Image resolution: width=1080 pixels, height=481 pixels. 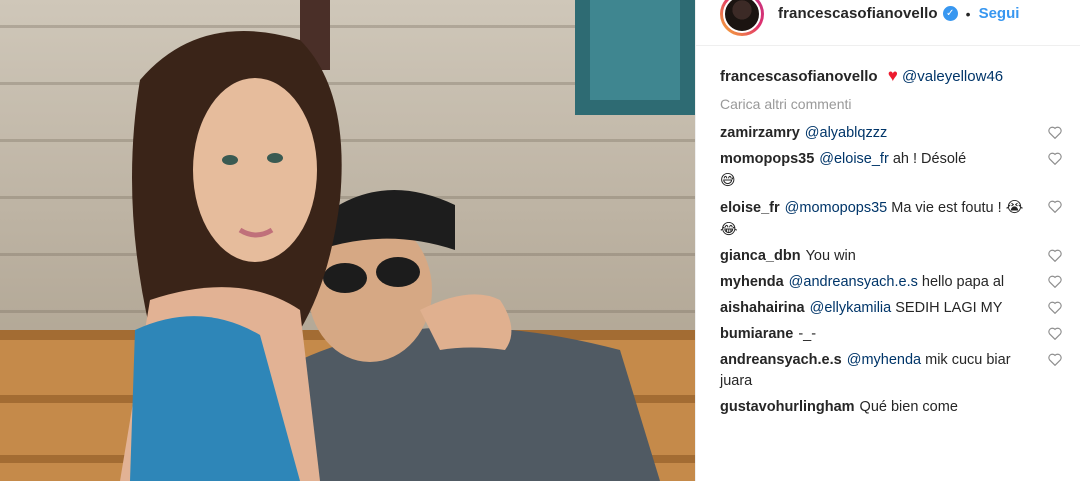 I want to click on comment-username: momopops35, so click(x=767, y=159).